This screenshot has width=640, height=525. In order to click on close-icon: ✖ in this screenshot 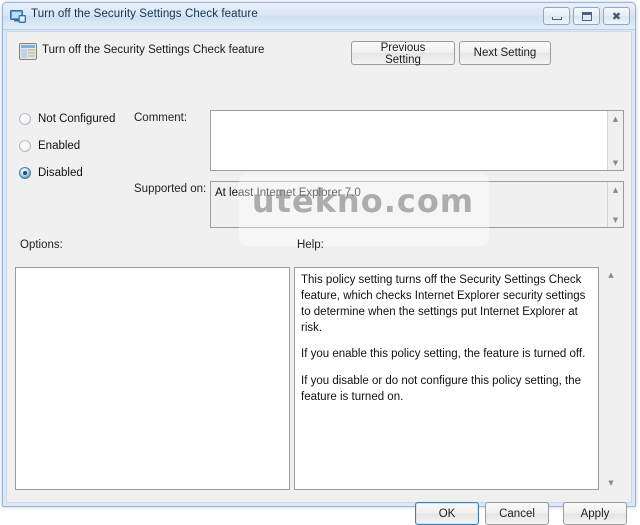, I will do `click(616, 16)`.